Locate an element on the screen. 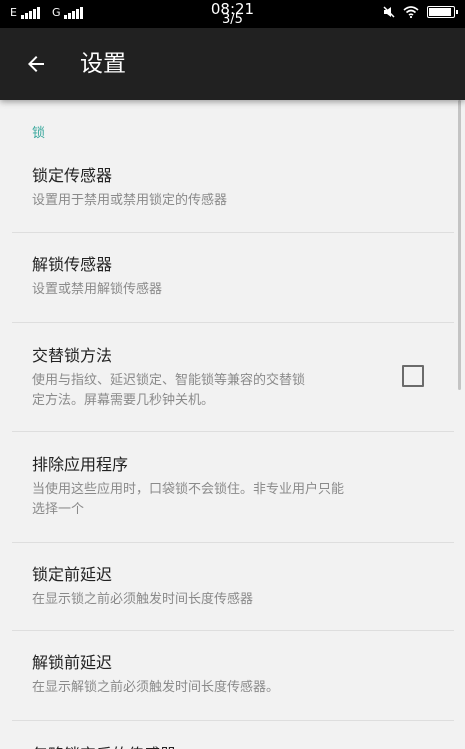 This screenshot has width=465, height=749. pref-summary: 设置或禁用解锁传感器 is located at coordinates (97, 289).